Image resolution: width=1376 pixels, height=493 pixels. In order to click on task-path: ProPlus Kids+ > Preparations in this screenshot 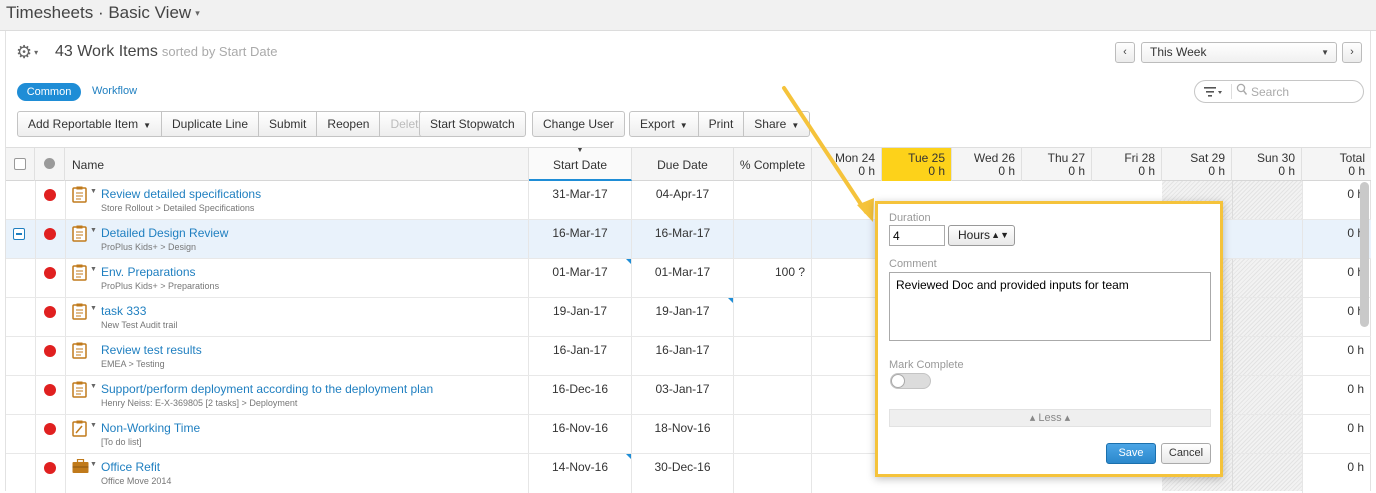, I will do `click(160, 286)`.